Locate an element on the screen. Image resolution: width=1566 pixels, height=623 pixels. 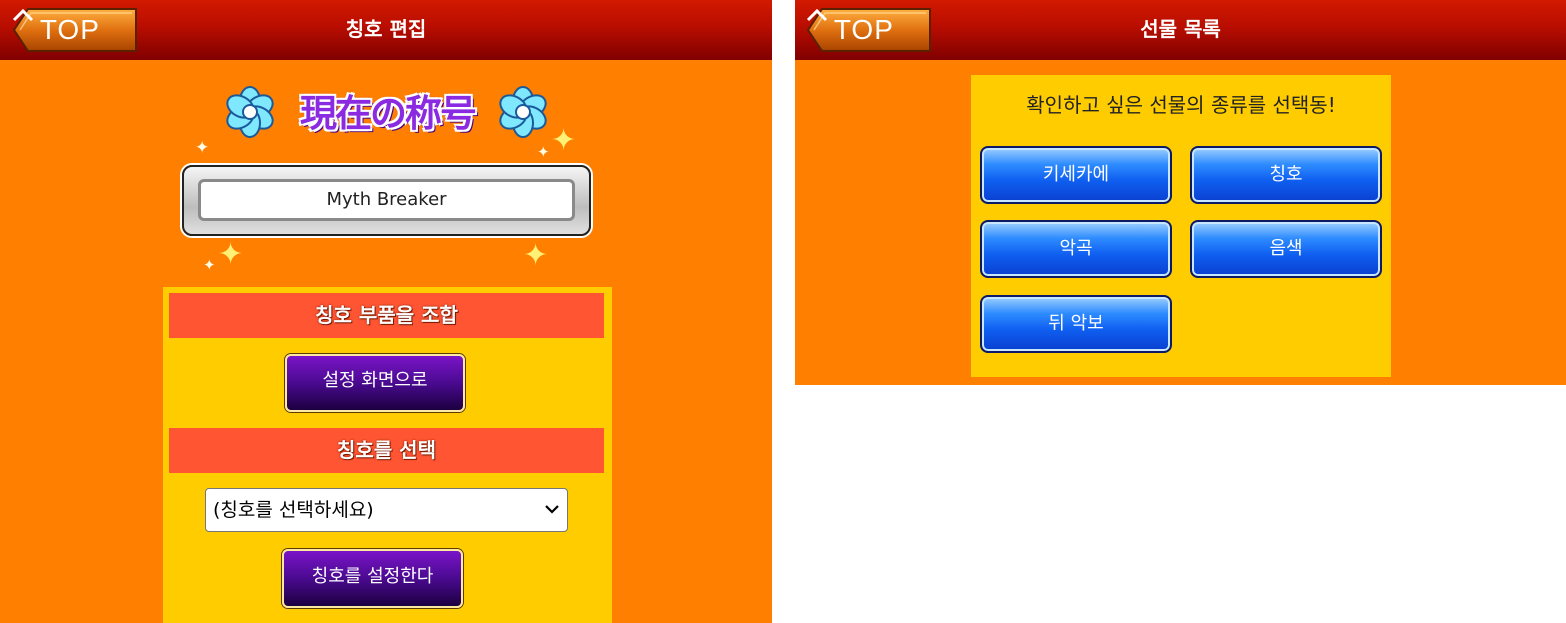
current-title-emblem: 現在の称号 is located at coordinates (387, 114).